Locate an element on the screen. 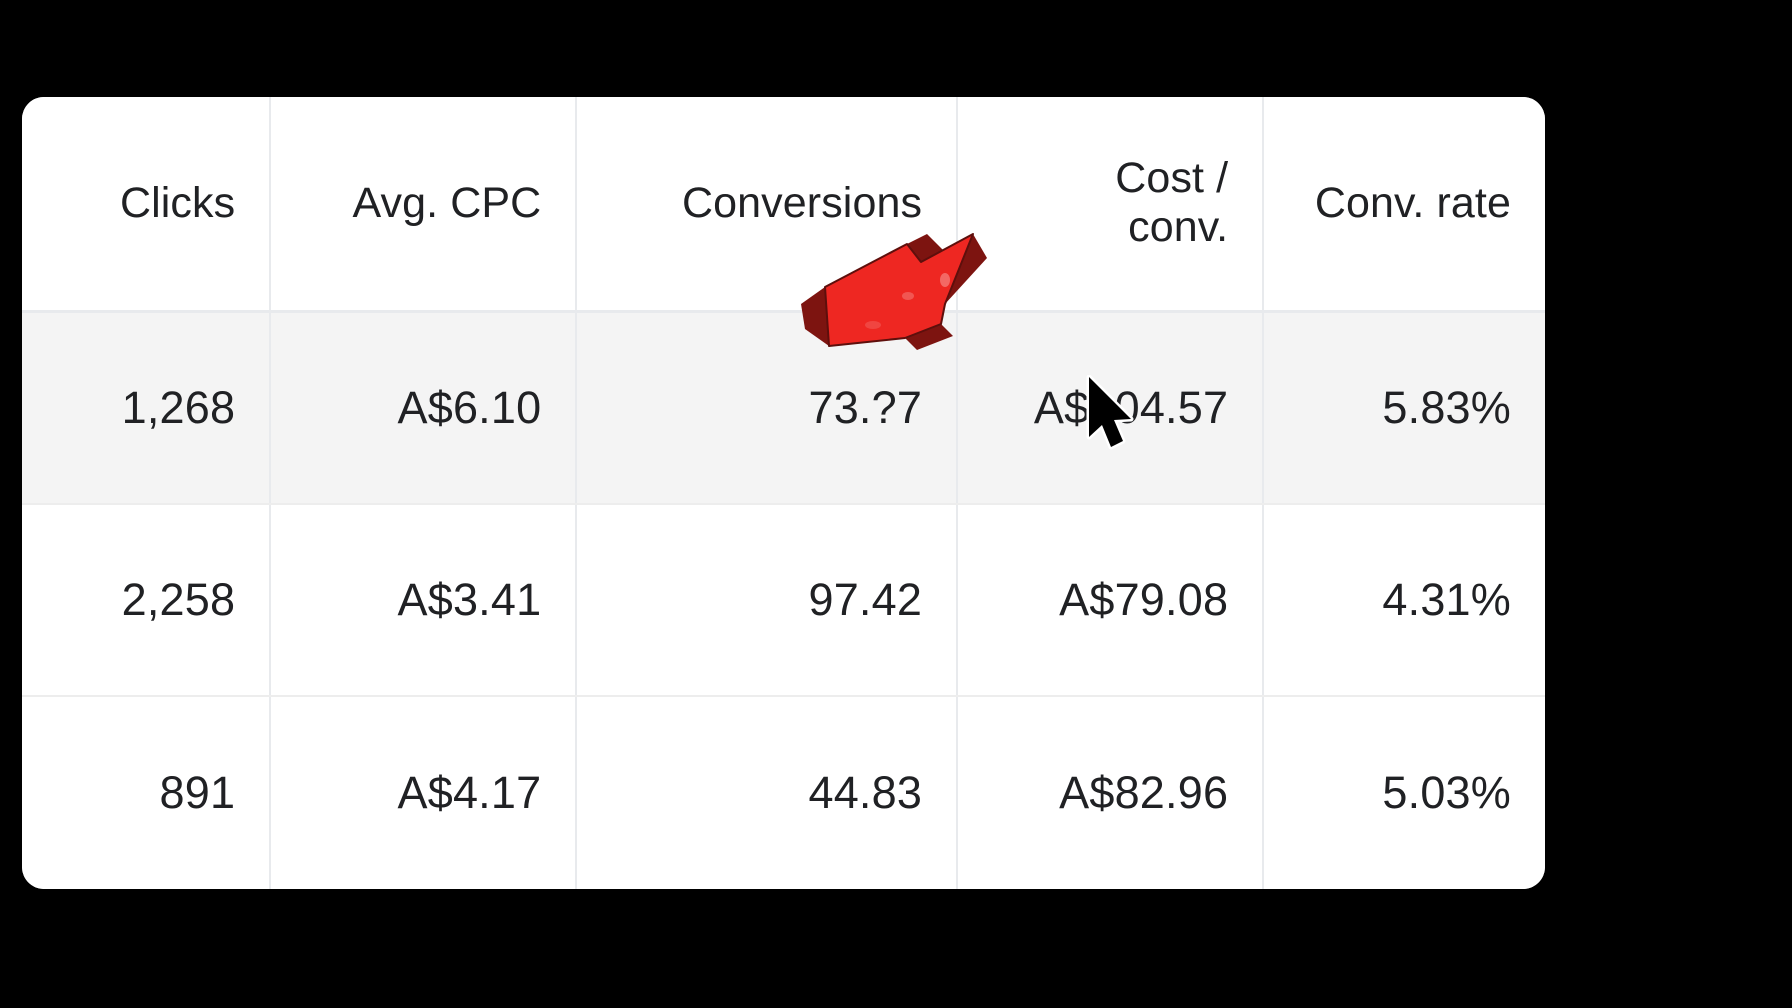 This screenshot has width=1792, height=1008. column-header-conversions-label: Conversions is located at coordinates (802, 202).